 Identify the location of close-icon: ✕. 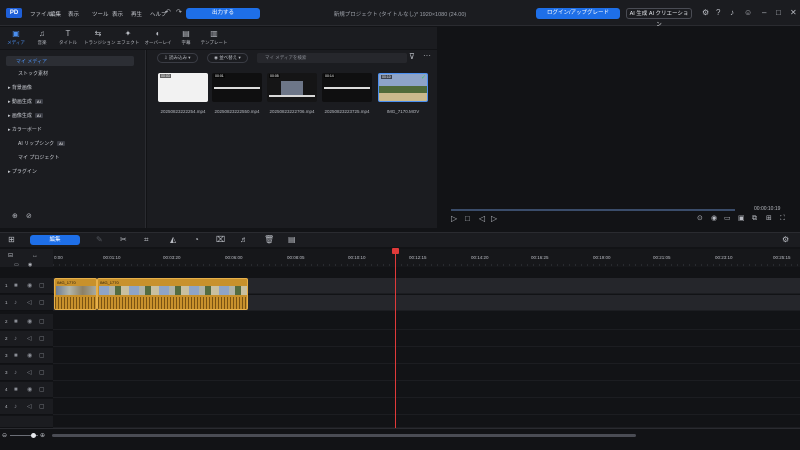
(793, 13).